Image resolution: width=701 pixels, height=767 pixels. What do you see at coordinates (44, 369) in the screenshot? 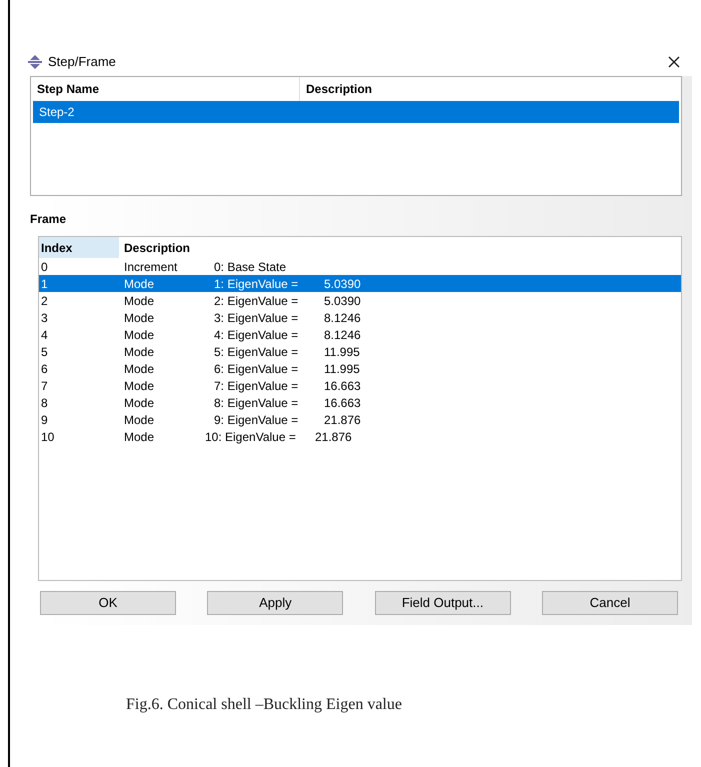
I see `frame-index: 6` at bounding box center [44, 369].